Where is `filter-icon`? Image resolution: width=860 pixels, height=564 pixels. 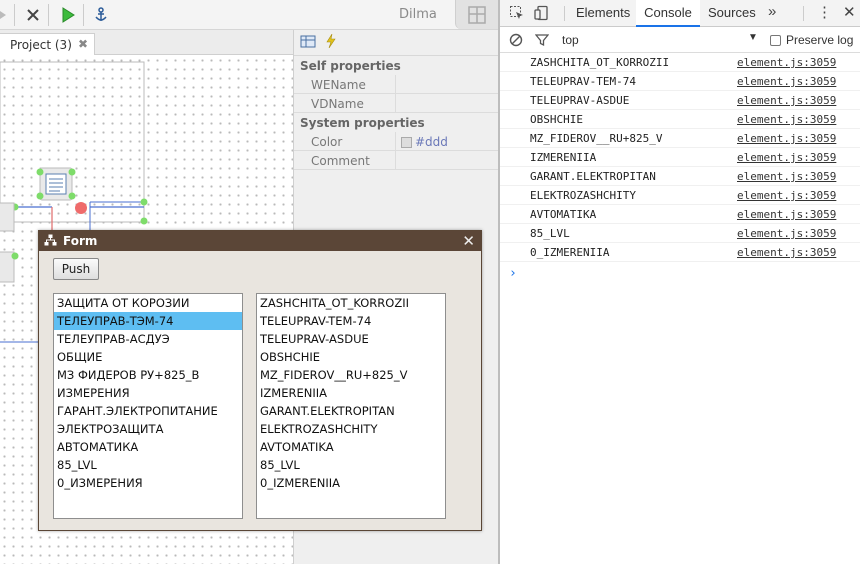 filter-icon is located at coordinates (542, 41).